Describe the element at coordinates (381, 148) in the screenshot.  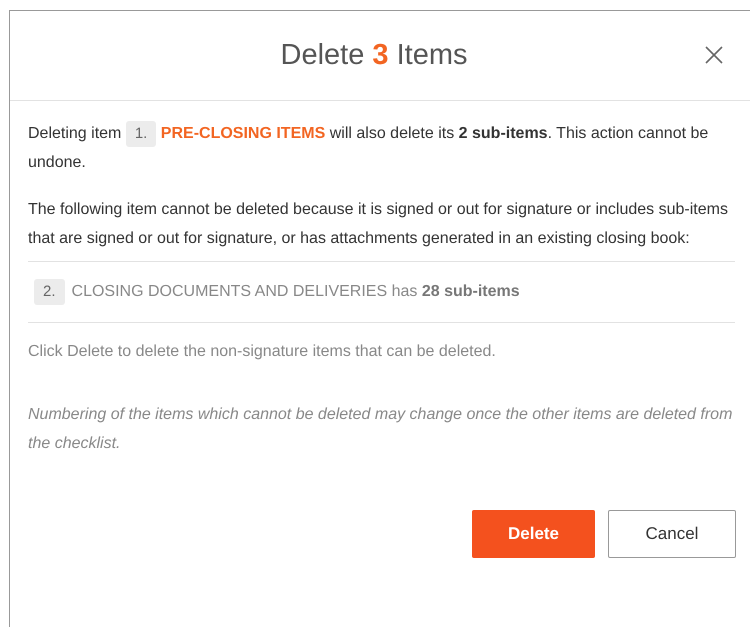
I see `message-text: Deleting item 1. PRE-CLOSING ITEMS will also delete its 2 sub-items. This action cannot be undone.` at that location.